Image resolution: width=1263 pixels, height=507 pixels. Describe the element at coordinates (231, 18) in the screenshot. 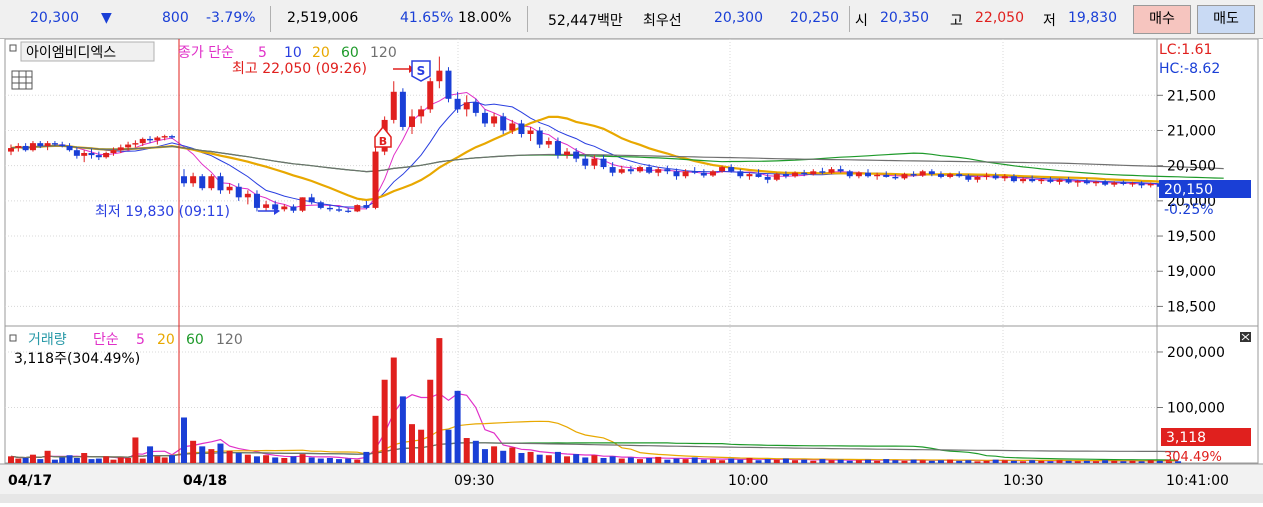

I see `price-change-pct: -3.79%` at that location.